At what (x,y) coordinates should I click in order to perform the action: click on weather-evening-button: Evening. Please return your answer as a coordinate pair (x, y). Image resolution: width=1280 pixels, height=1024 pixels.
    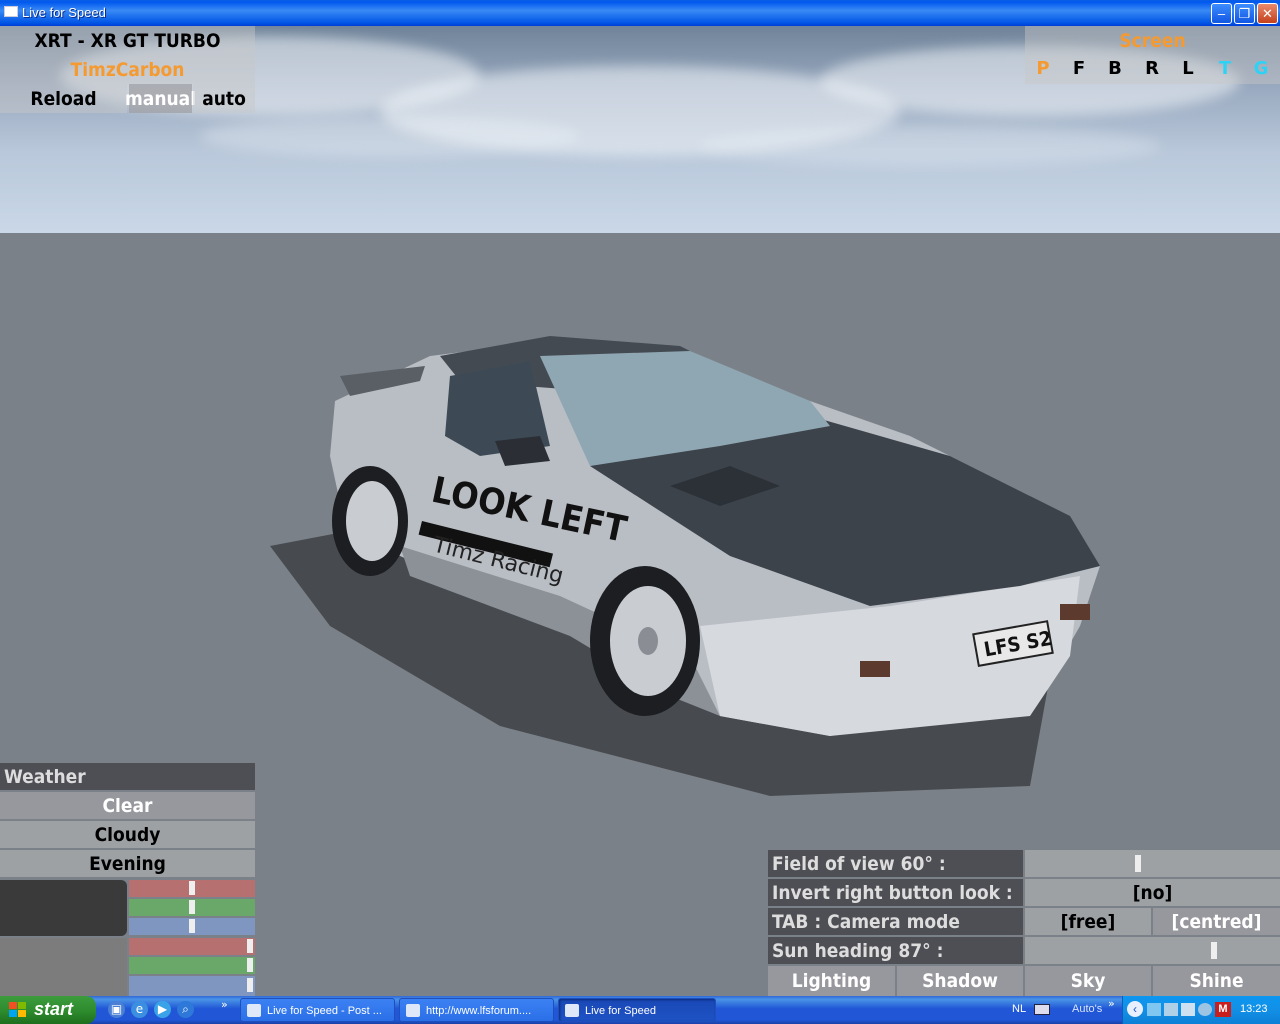
    Looking at the image, I should click on (127, 863).